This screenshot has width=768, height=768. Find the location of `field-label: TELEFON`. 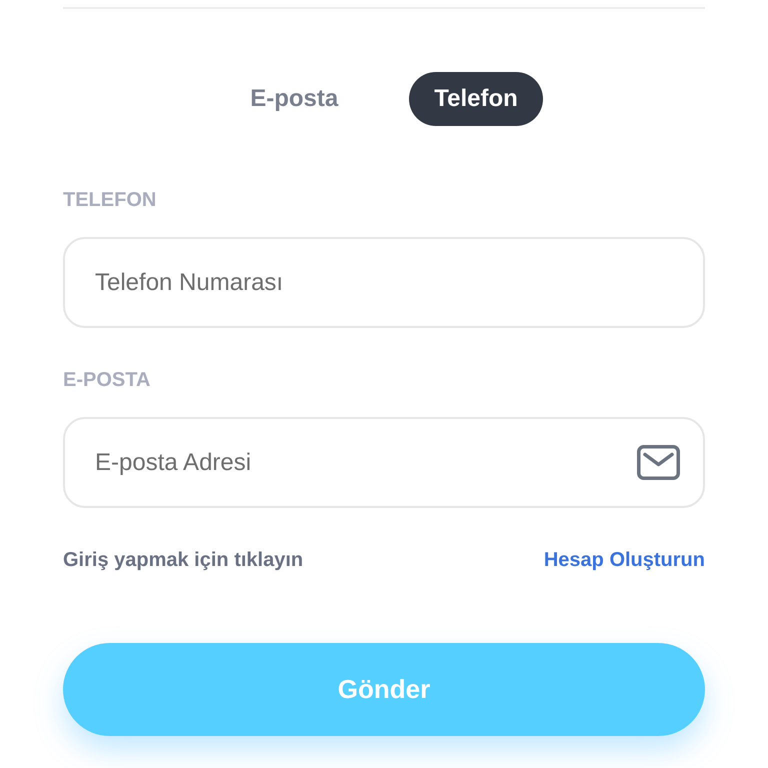

field-label: TELEFON is located at coordinates (109, 200).